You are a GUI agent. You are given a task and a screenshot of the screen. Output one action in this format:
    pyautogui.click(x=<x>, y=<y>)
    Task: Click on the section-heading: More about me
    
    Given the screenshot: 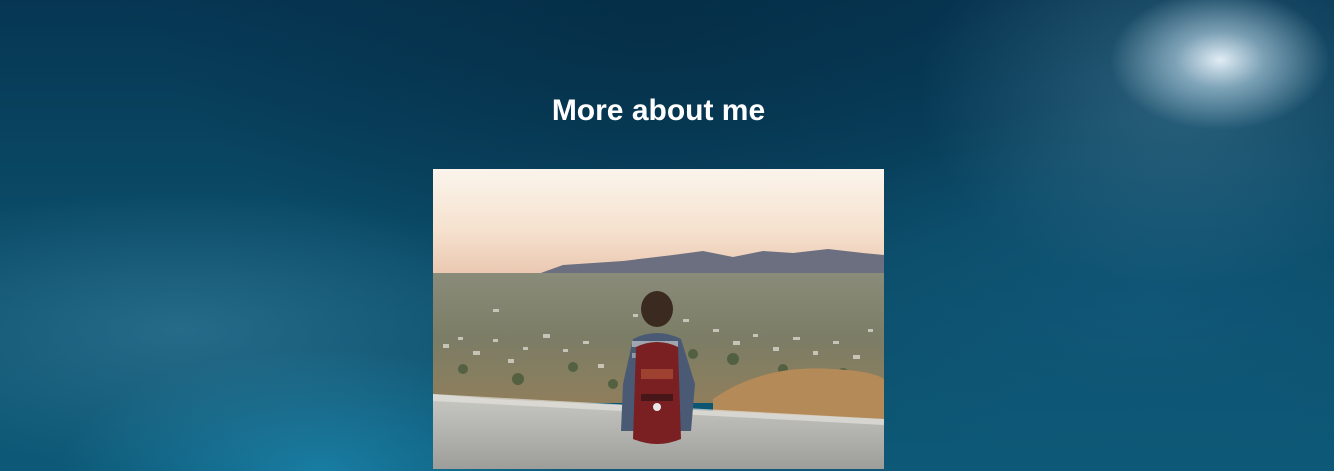 What is the action you would take?
    pyautogui.click(x=658, y=110)
    